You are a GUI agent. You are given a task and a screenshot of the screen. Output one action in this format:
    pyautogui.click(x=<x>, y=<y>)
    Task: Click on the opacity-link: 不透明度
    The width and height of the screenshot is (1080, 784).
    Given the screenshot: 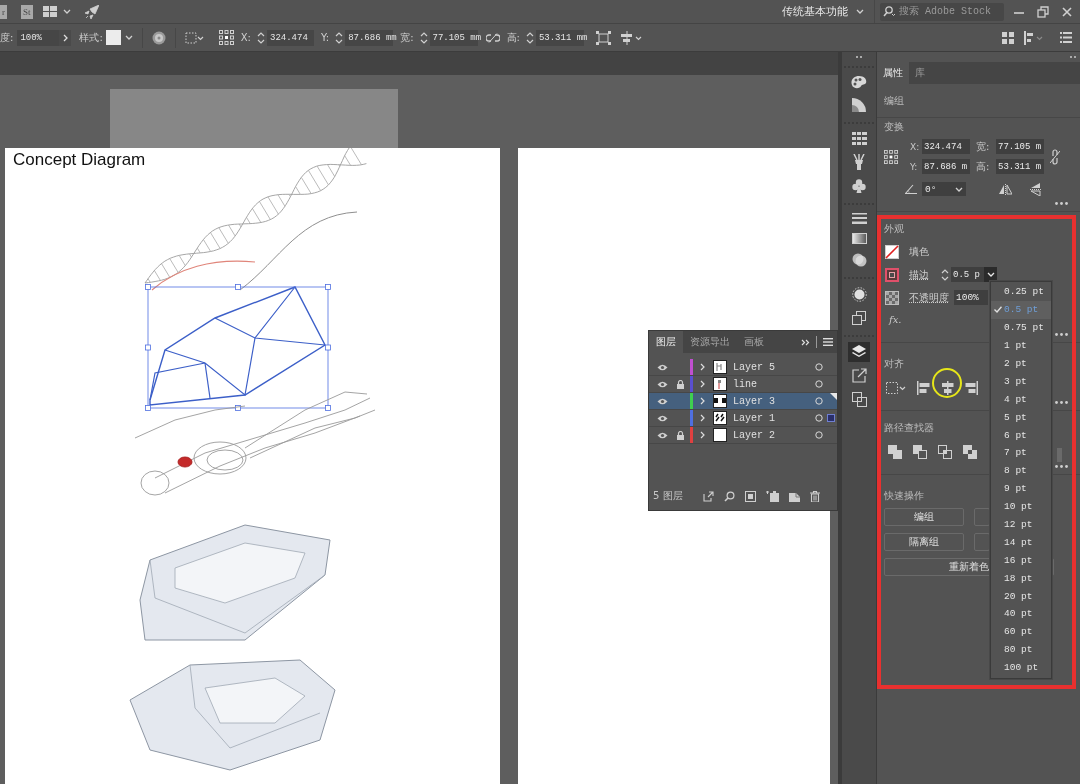 What is the action you would take?
    pyautogui.click(x=929, y=297)
    